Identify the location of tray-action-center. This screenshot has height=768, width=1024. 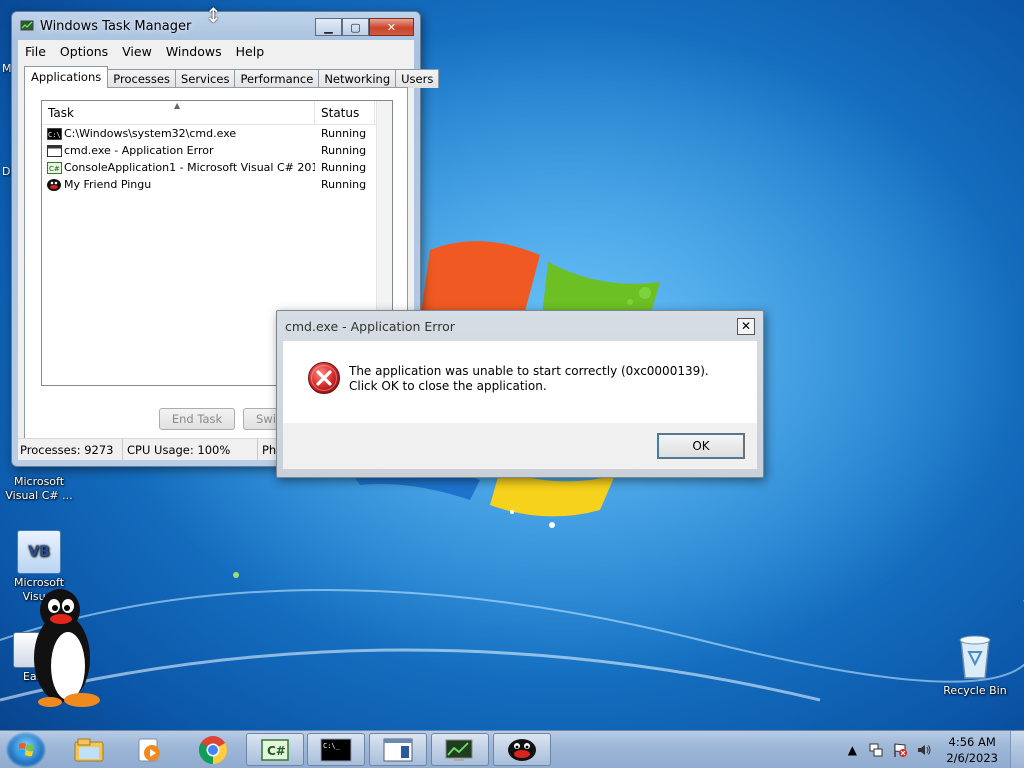
(900, 750).